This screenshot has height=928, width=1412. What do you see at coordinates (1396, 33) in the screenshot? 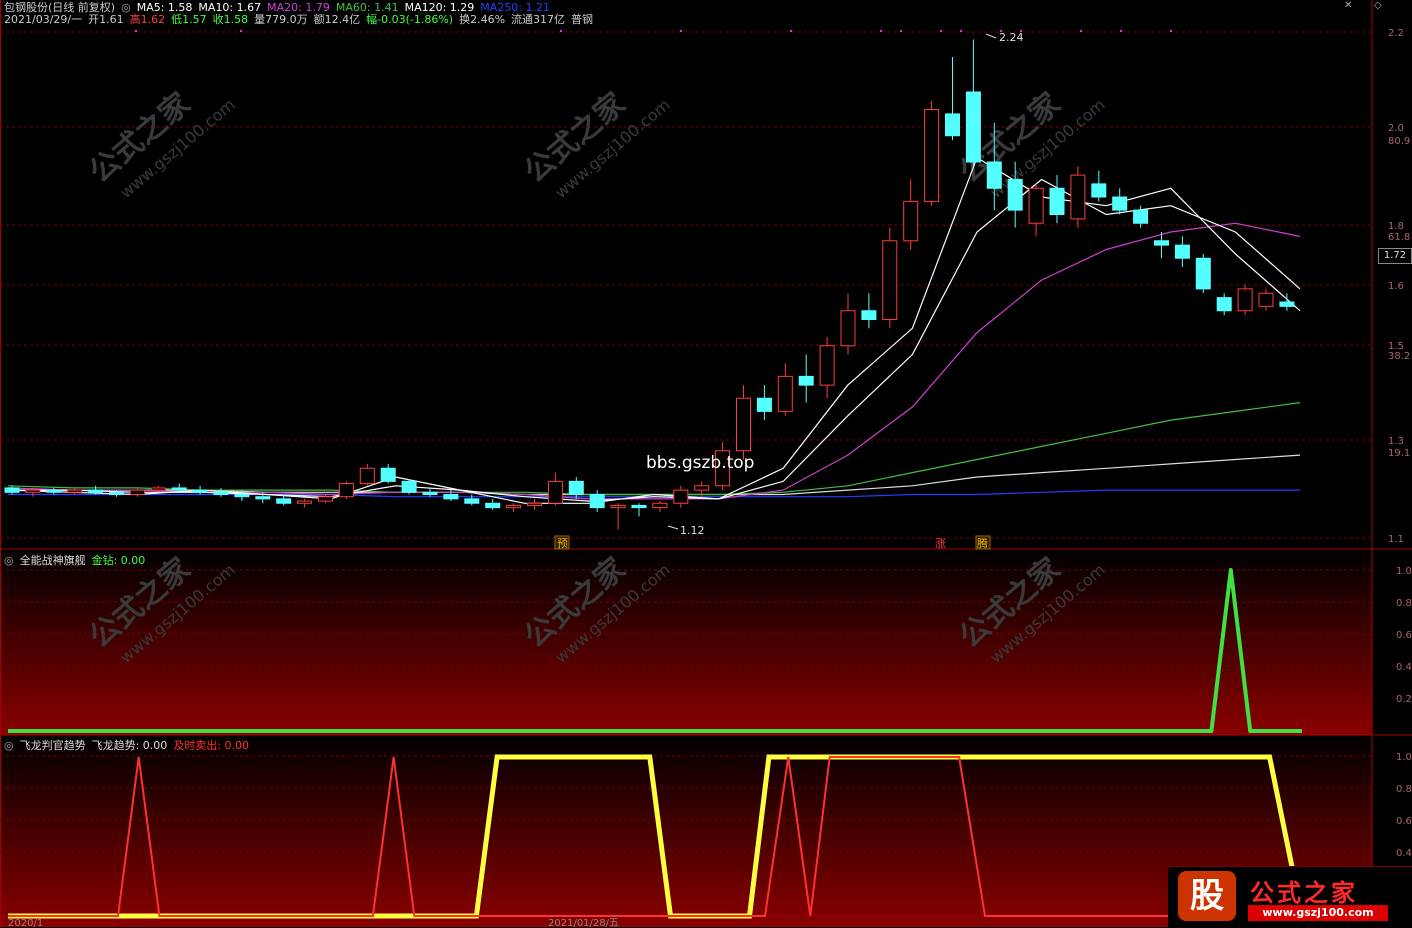
I see `axis-tick-label: 2.2` at bounding box center [1396, 33].